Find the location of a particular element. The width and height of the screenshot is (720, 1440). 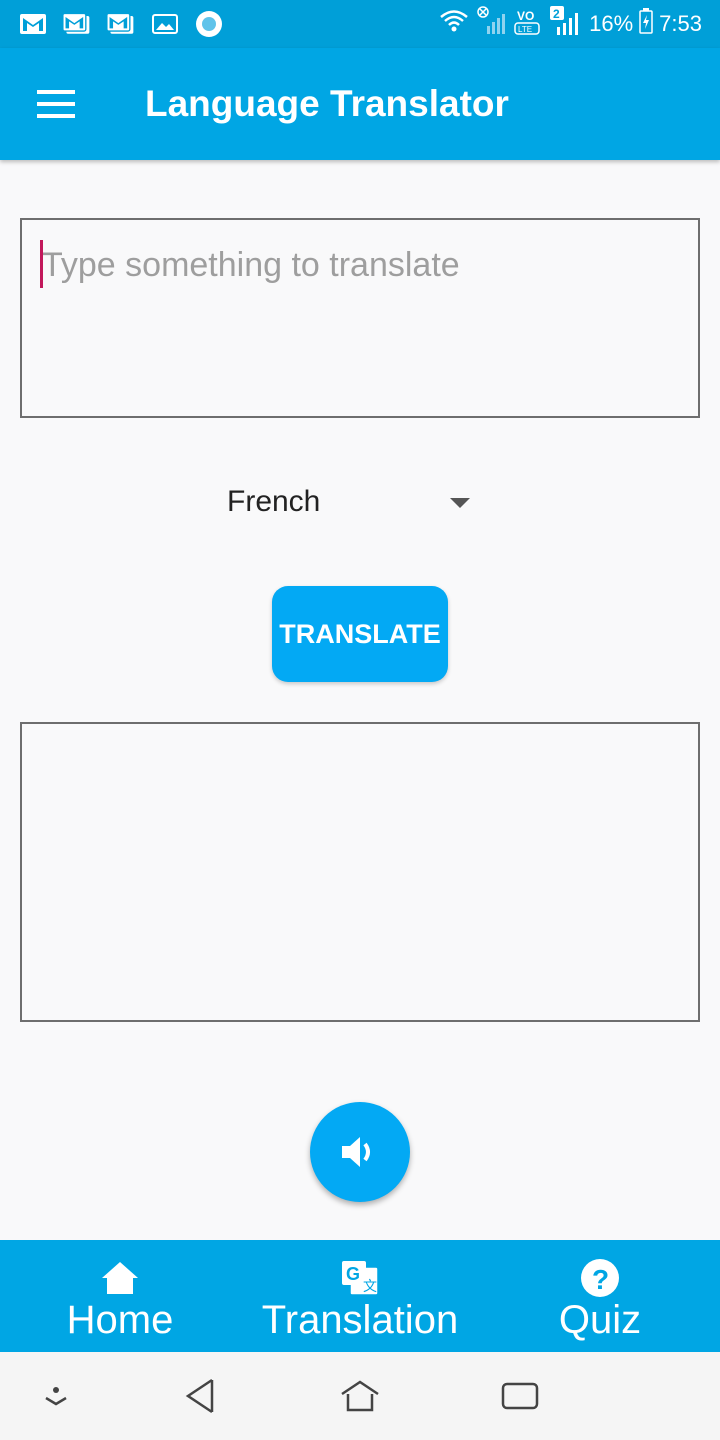

nav-item-quiz: ? Quiz is located at coordinates (600, 1296).